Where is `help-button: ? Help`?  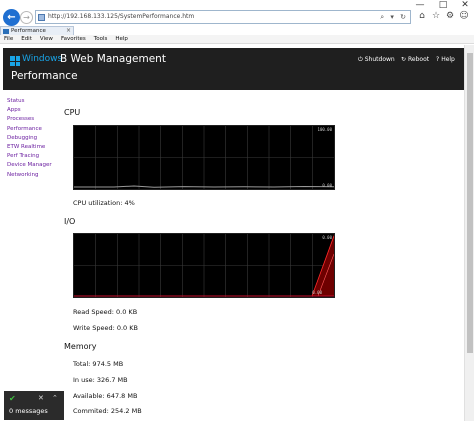
help-button: ? Help is located at coordinates (445, 59).